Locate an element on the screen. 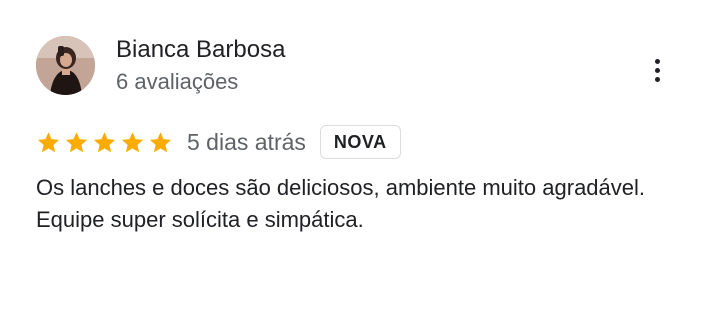  rating-row: 5 dias atrás NOVA is located at coordinates (218, 142).